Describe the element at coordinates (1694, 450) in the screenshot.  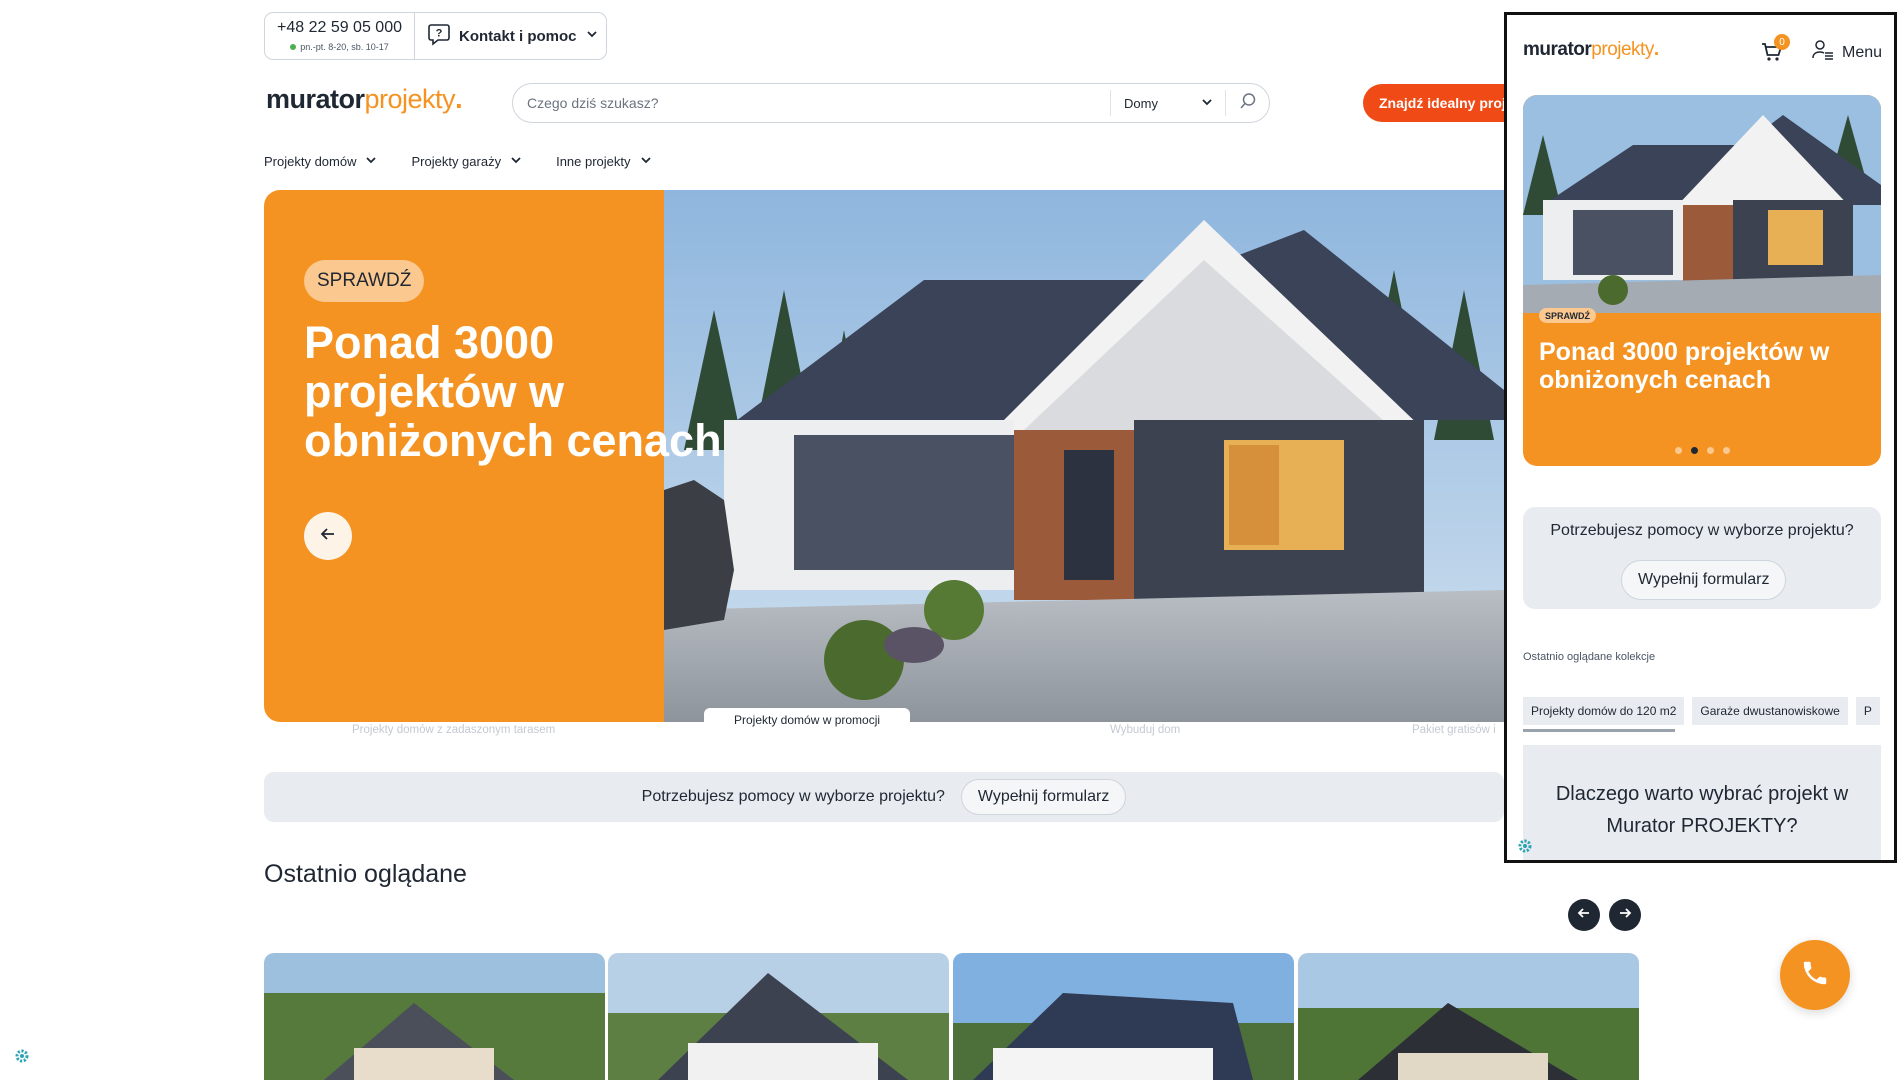
I see `carousel-dot-active` at that location.